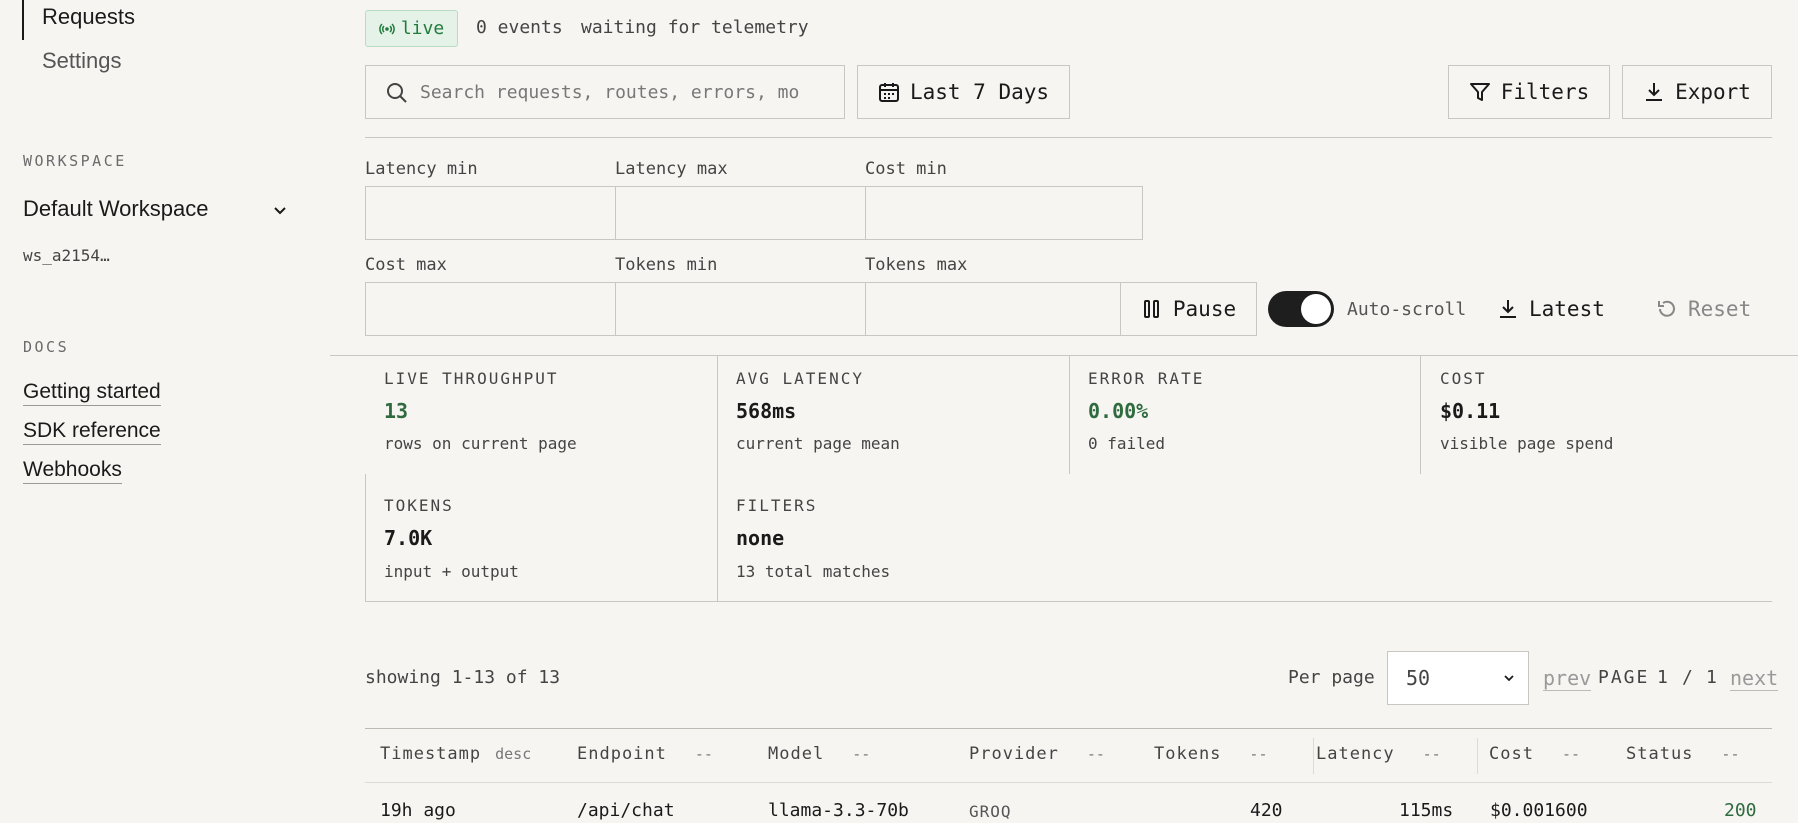 The height and width of the screenshot is (823, 1798). I want to click on per-page-label: Per page, so click(1331, 677).